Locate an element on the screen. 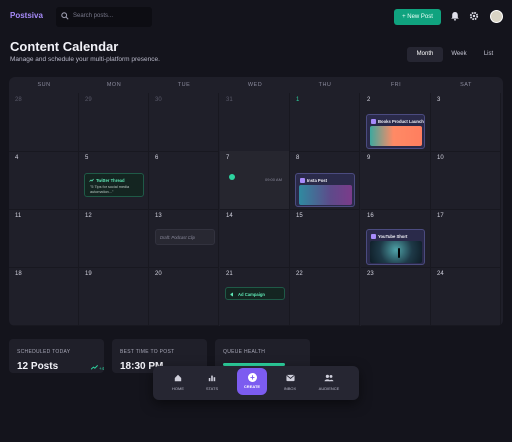 The height and width of the screenshot is (442, 512). nav-home: HOME is located at coordinates (178, 382).